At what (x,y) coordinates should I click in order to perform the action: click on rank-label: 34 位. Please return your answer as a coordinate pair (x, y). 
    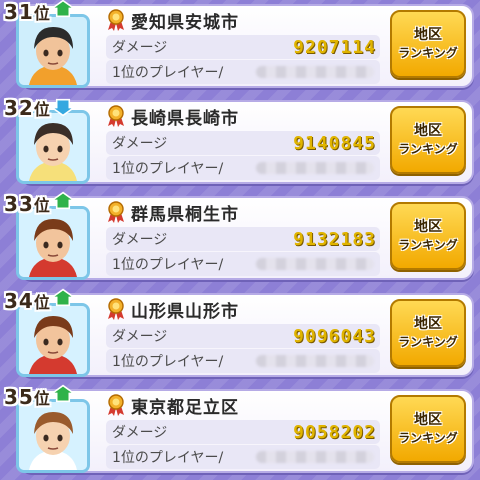
    Looking at the image, I should click on (40, 301).